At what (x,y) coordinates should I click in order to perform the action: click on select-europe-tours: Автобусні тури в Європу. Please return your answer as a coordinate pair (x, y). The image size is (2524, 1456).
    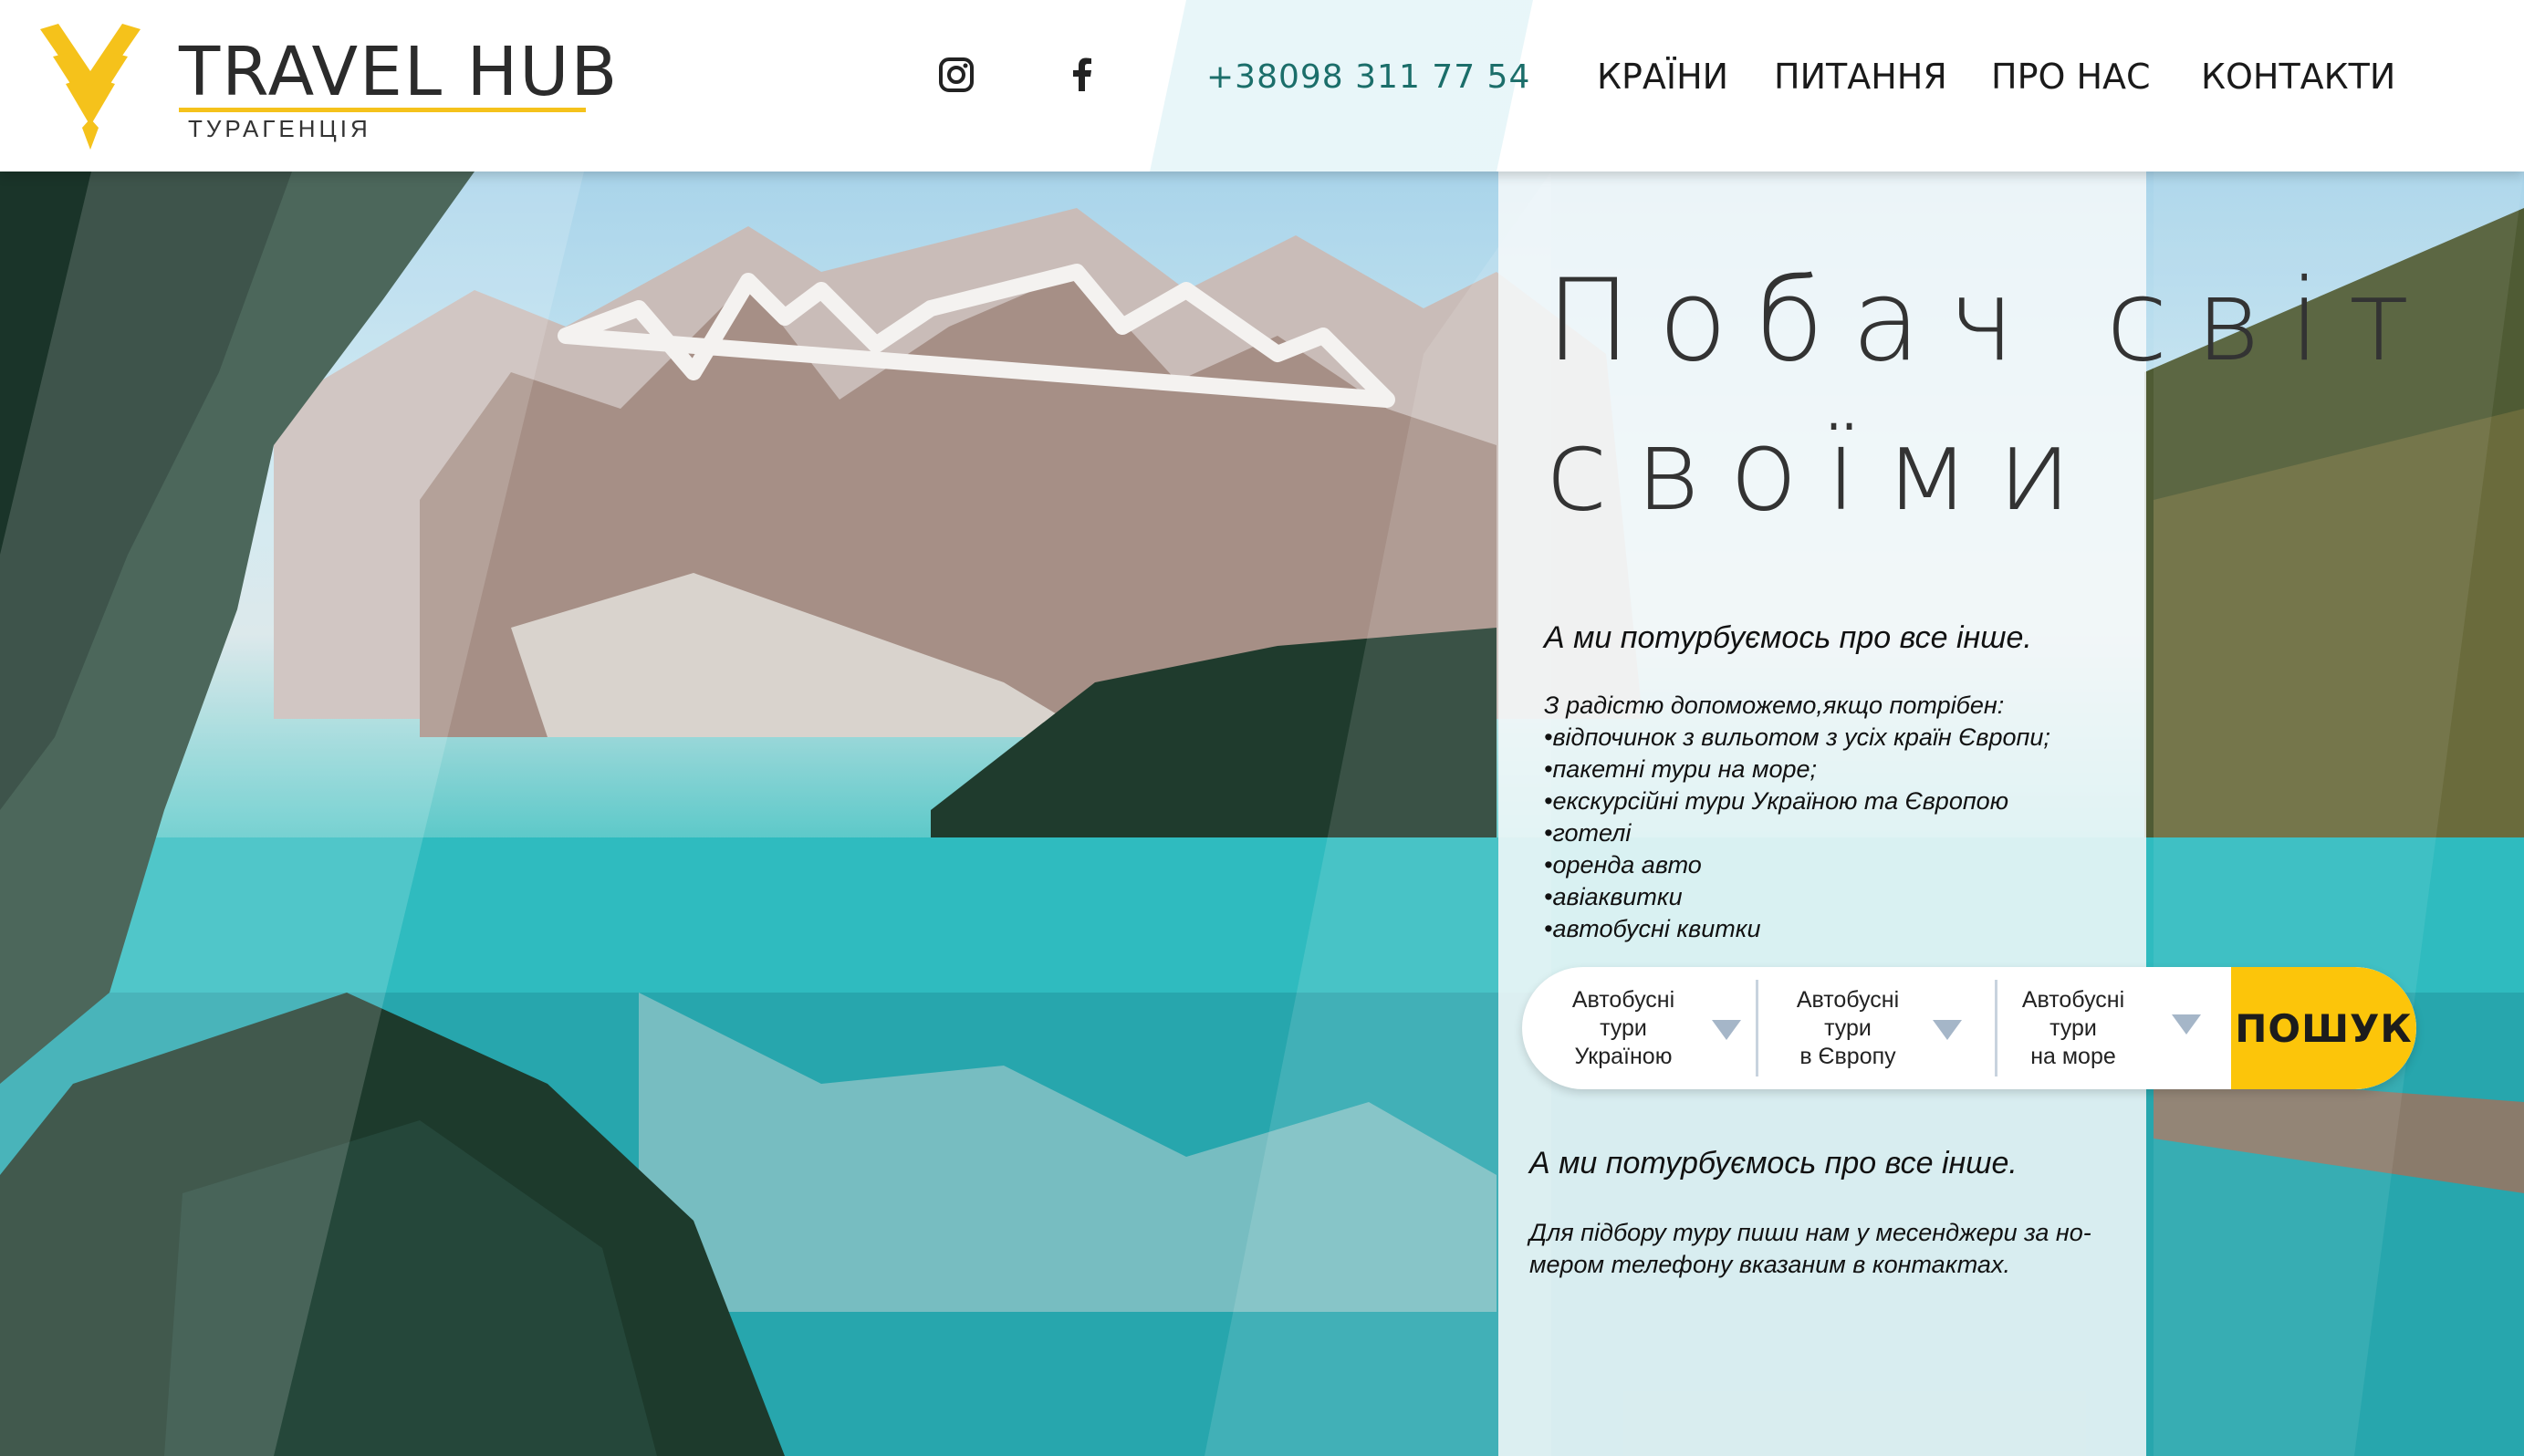
    Looking at the image, I should click on (1884, 1028).